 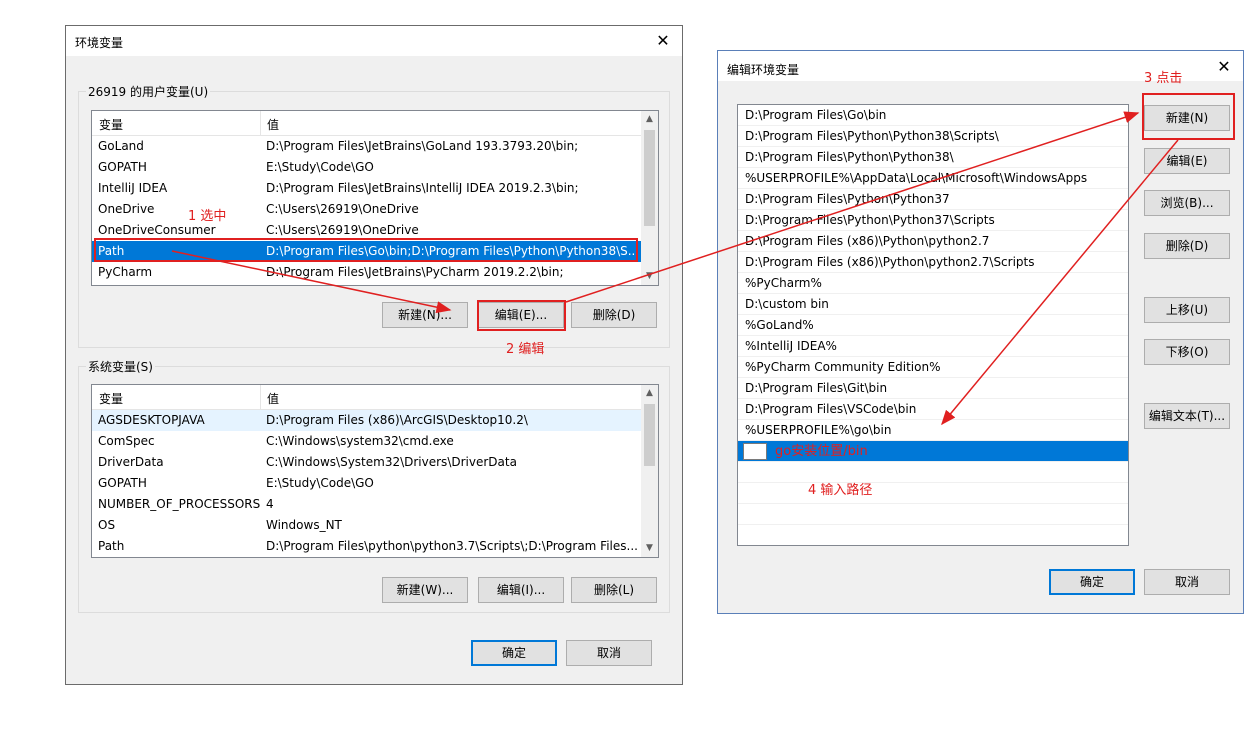 What do you see at coordinates (1187, 161) in the screenshot?
I see `path-edit-button: 编辑(E)` at bounding box center [1187, 161].